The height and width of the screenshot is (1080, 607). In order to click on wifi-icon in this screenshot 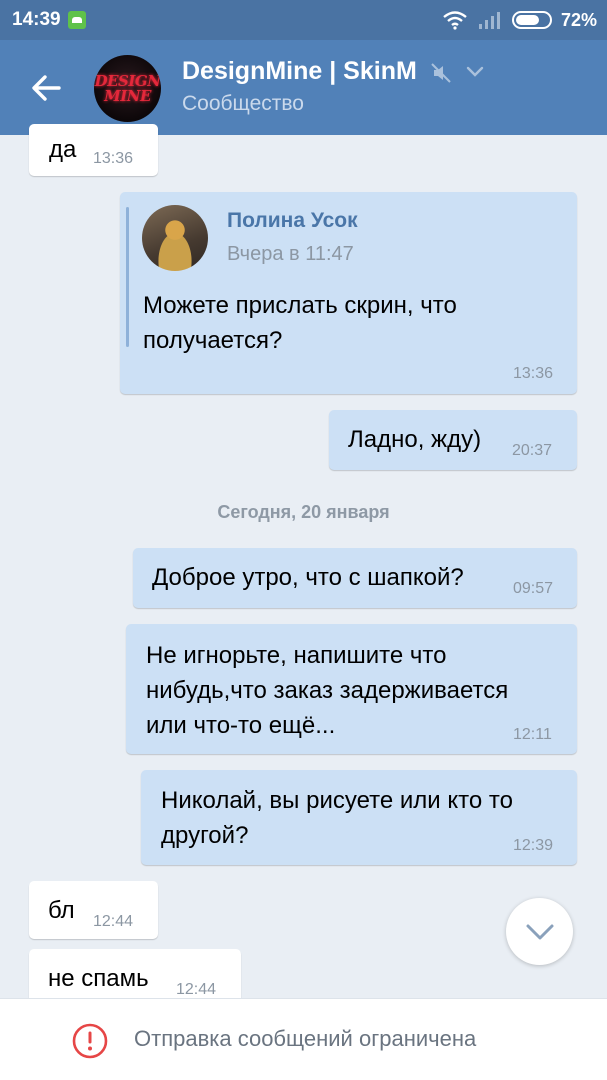, I will do `click(455, 20)`.